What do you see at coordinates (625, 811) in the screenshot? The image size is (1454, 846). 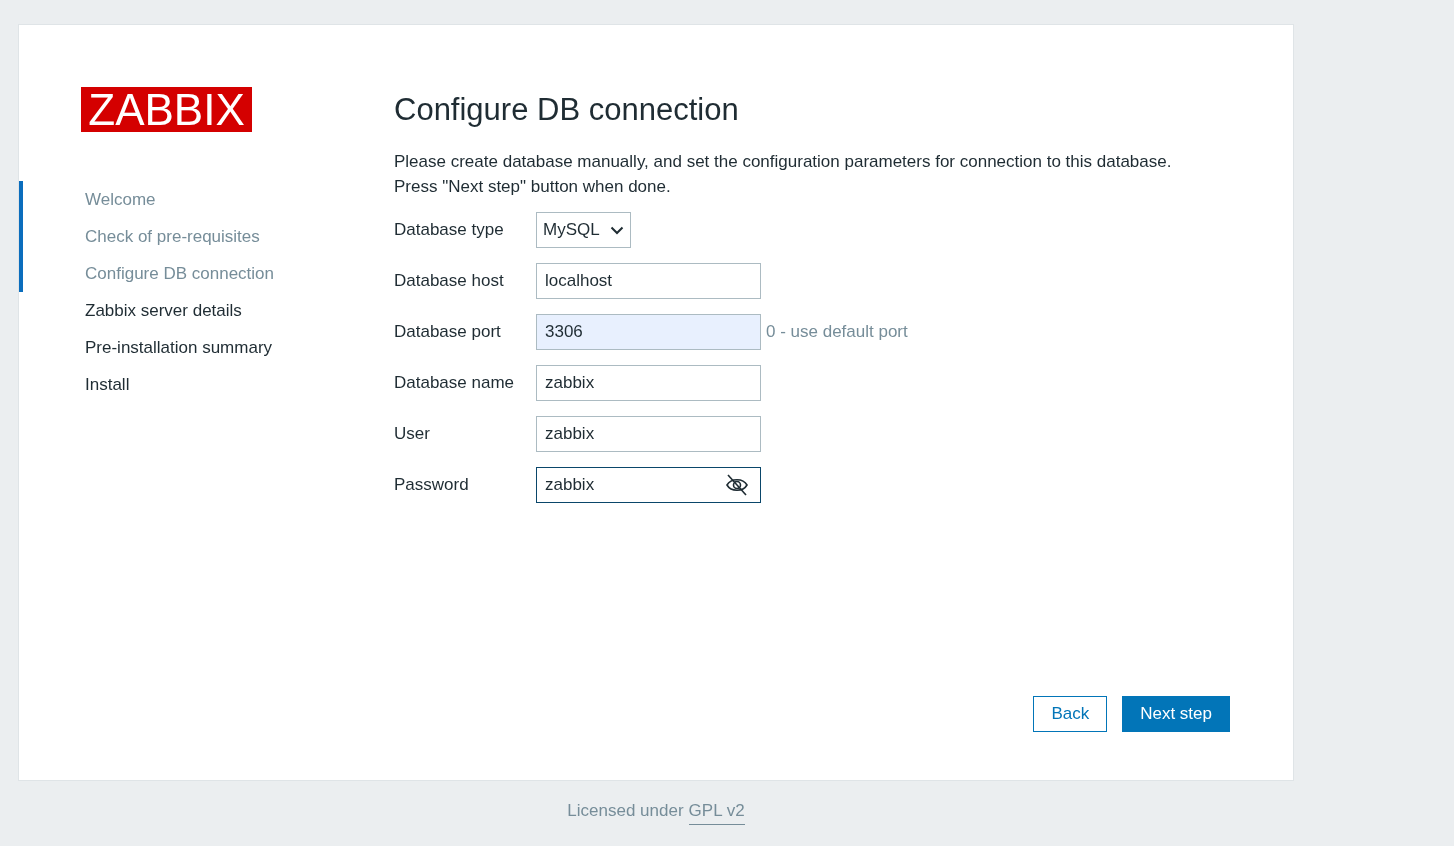 I see `license-text: Licensed under` at bounding box center [625, 811].